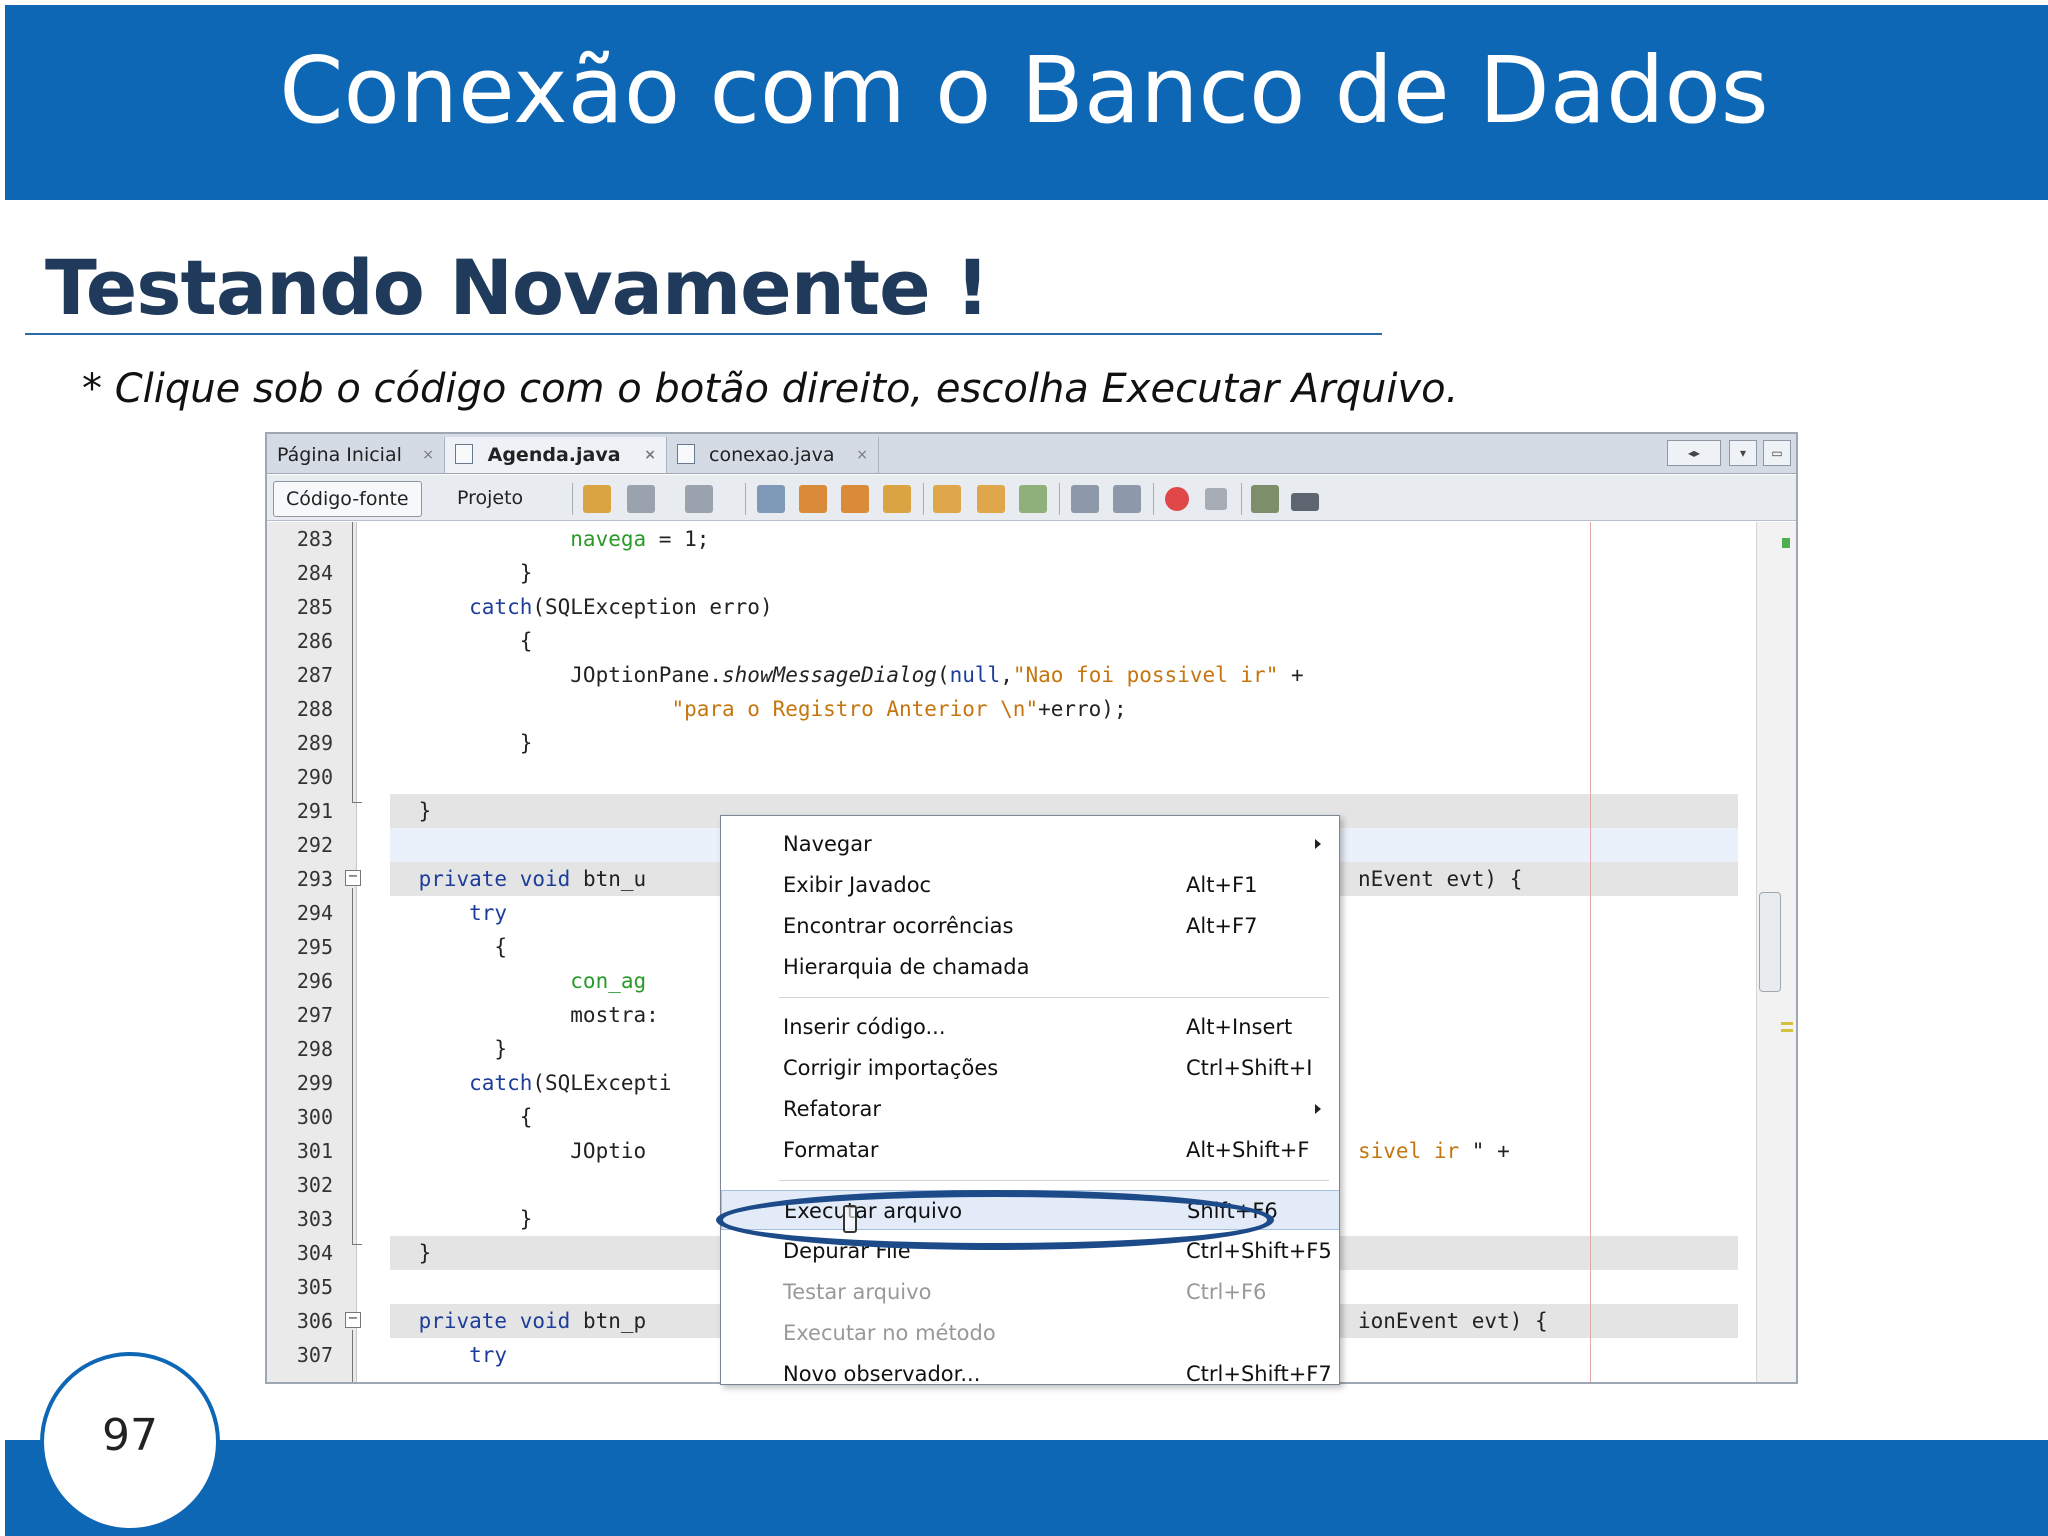  I want to click on java-file-icon, so click(686, 453).